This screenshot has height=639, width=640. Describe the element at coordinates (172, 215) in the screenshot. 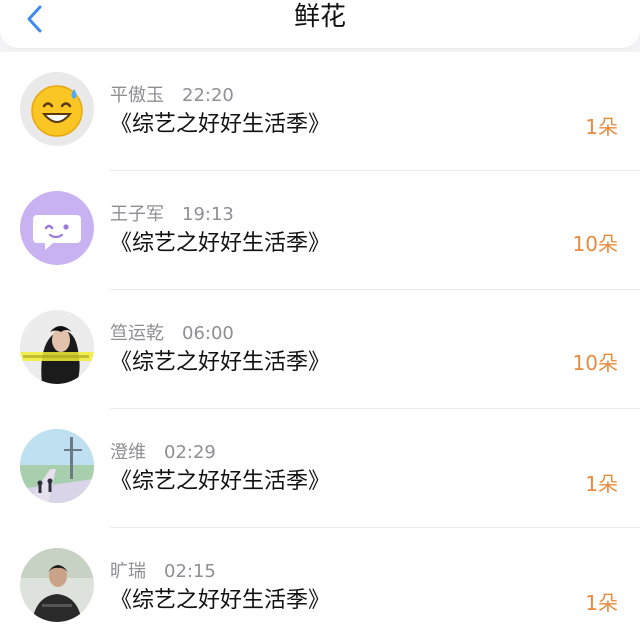

I see `sender-line: 王子军 19:13` at that location.